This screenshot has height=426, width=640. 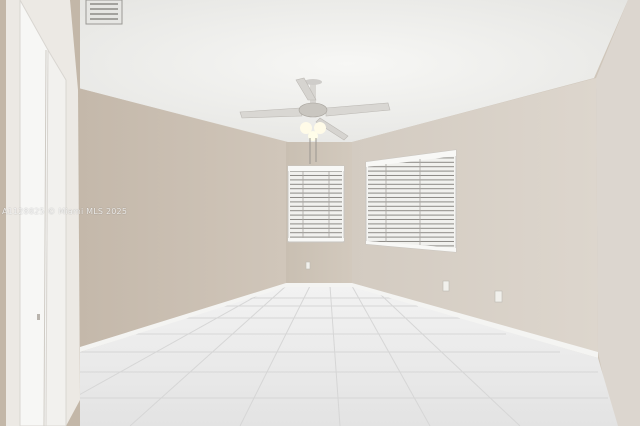 I want to click on far-right-wall, so click(x=618, y=213).